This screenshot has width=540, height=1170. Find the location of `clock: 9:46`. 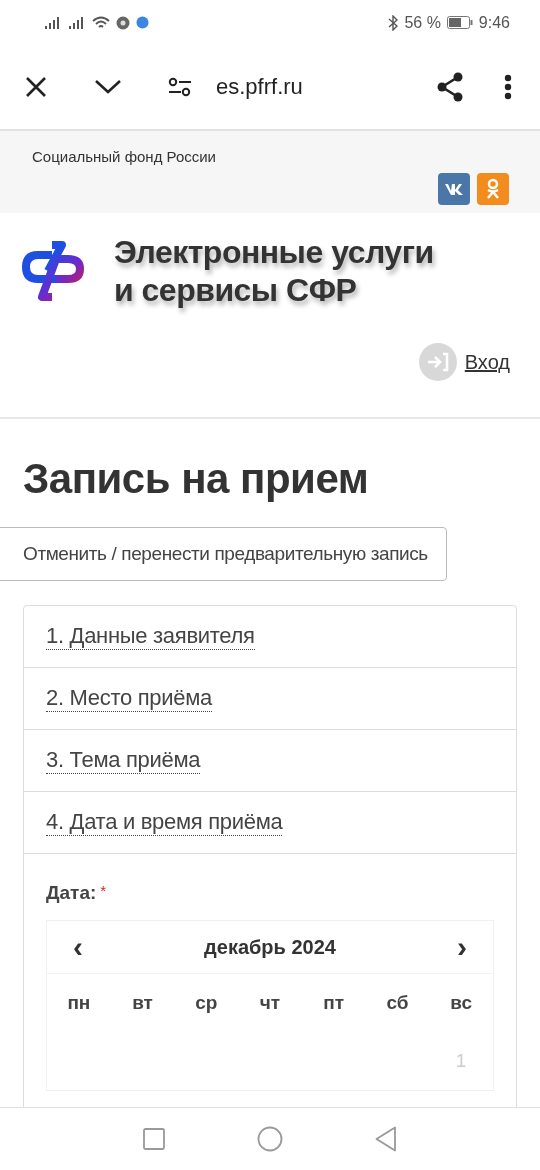

clock: 9:46 is located at coordinates (494, 22).